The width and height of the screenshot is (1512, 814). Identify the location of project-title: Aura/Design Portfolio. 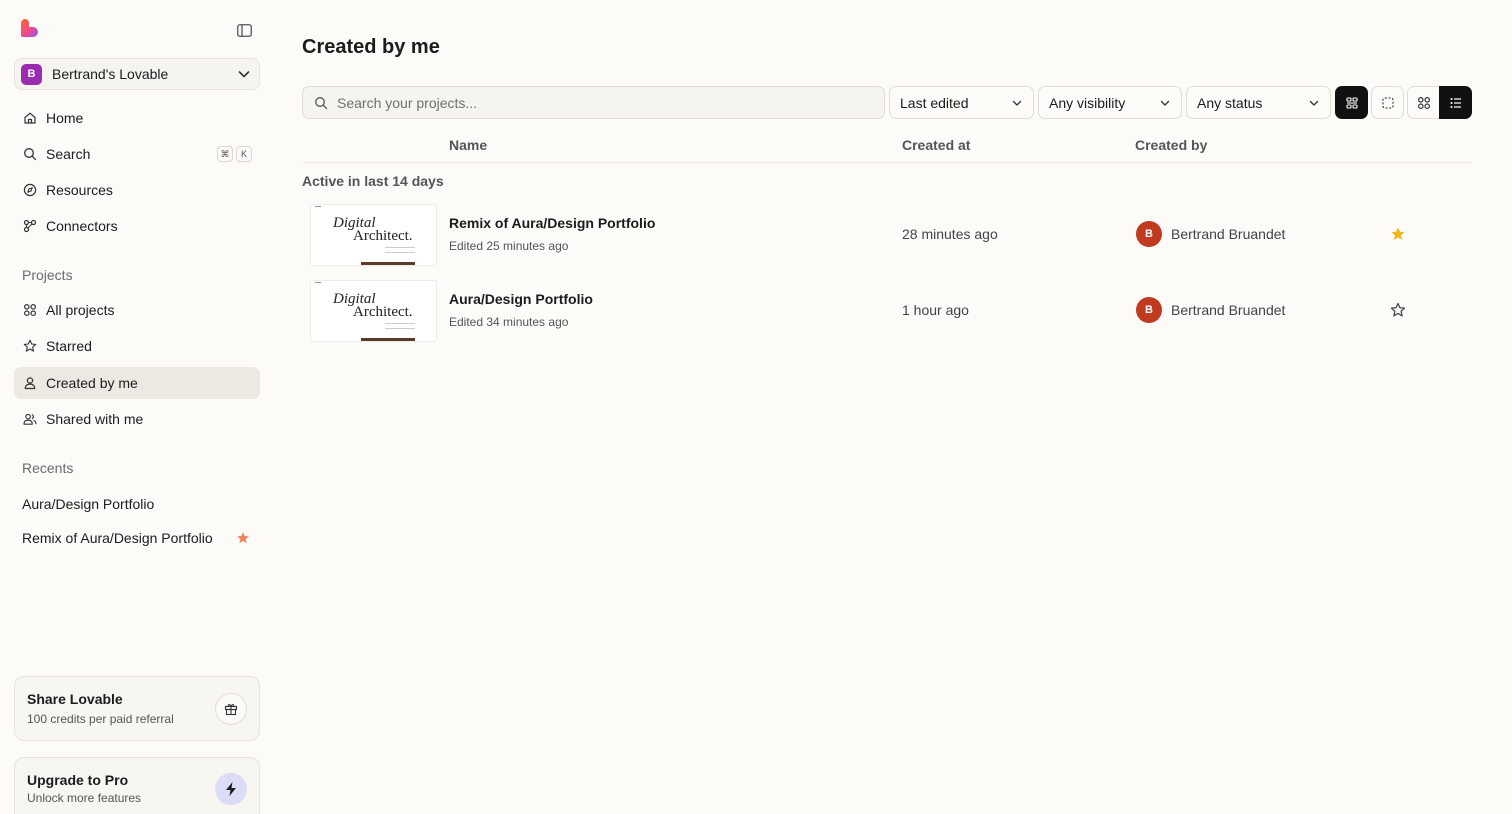
(521, 299).